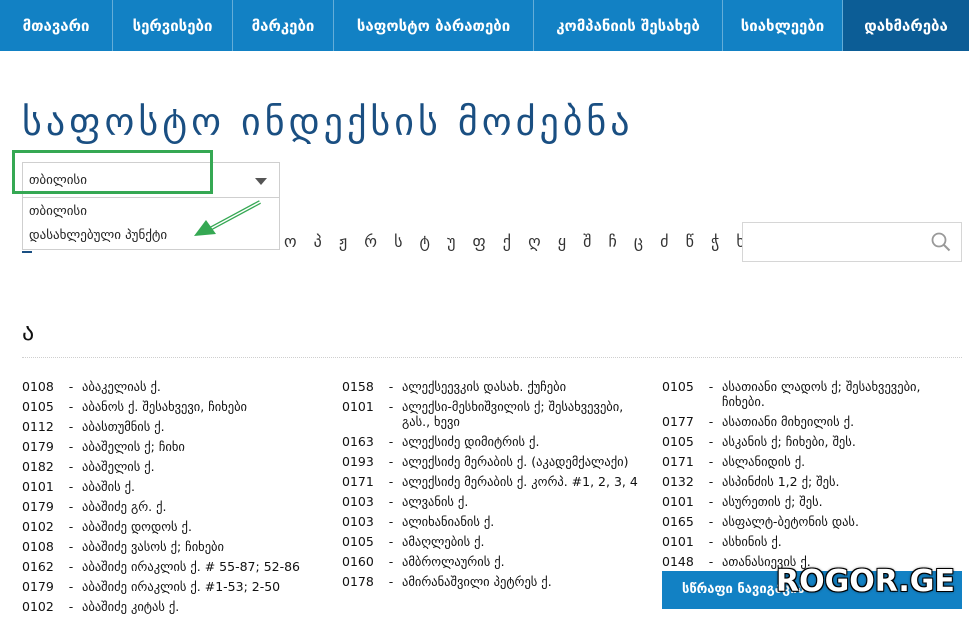  I want to click on postal-code: 0193, so click(358, 461).